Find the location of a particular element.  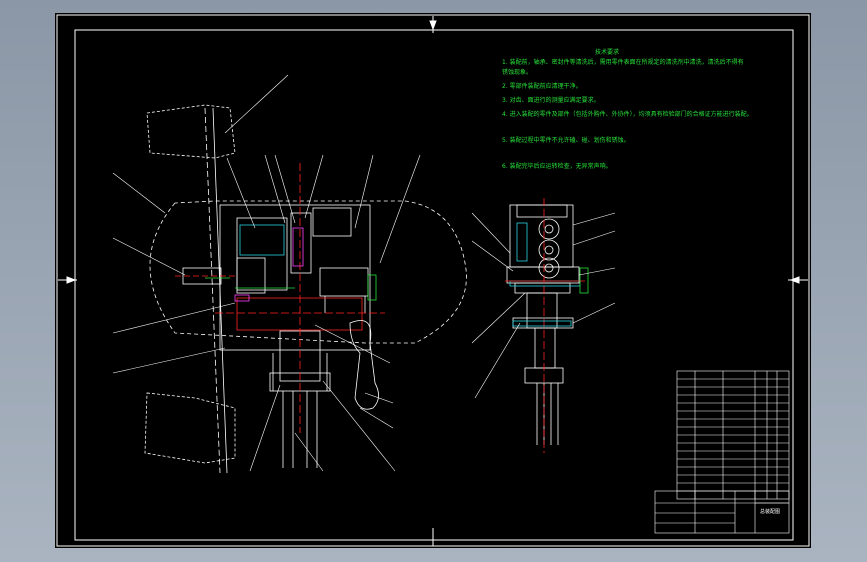

side-view-assembly is located at coordinates (543, 325).